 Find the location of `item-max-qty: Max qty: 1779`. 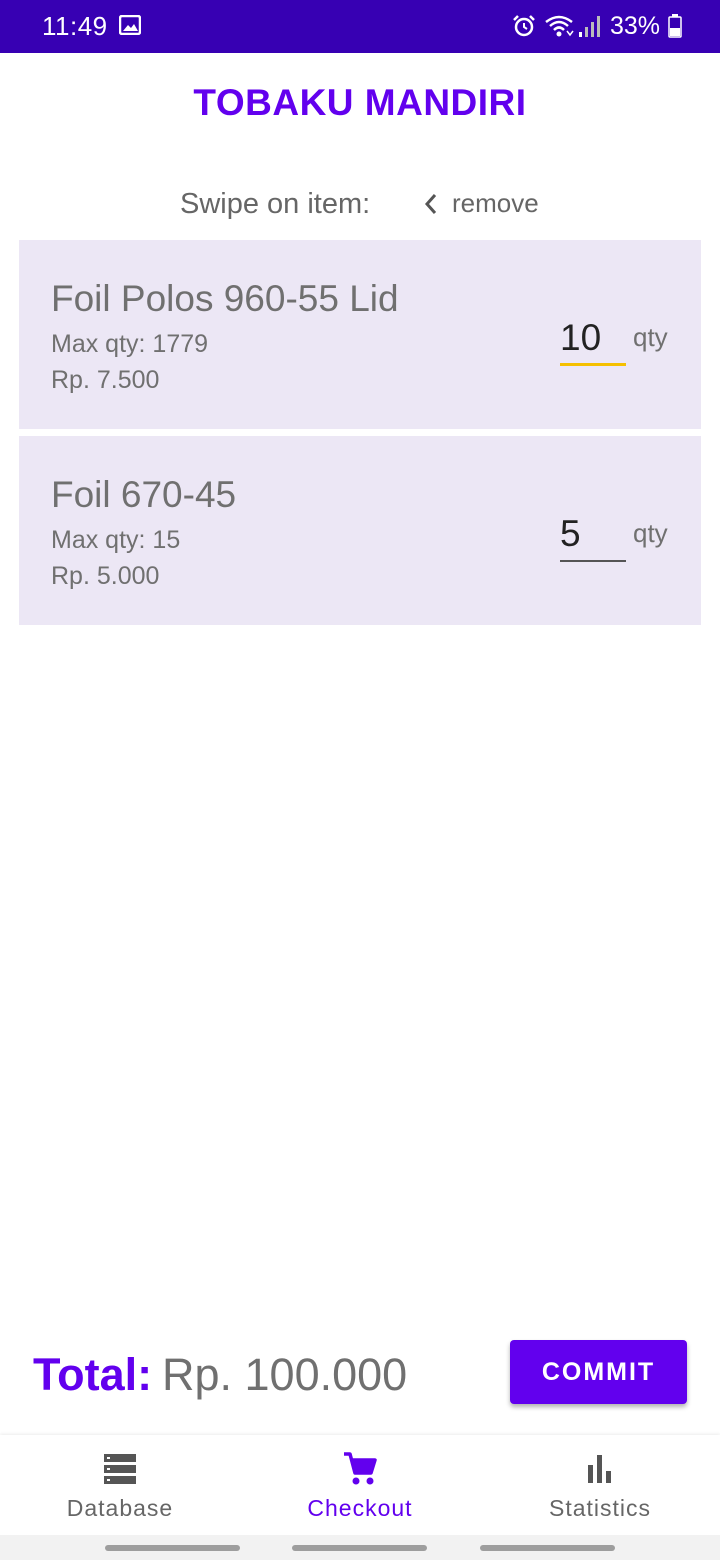

item-max-qty: Max qty: 1779 is located at coordinates (130, 344).